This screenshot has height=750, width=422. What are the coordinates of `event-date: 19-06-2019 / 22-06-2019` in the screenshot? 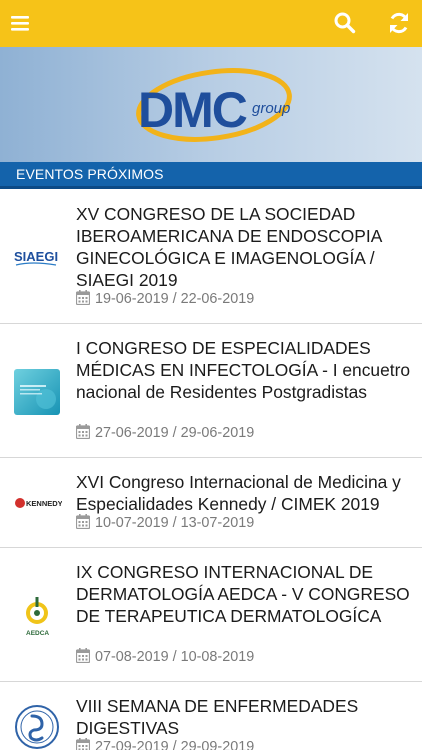 It's located at (165, 299).